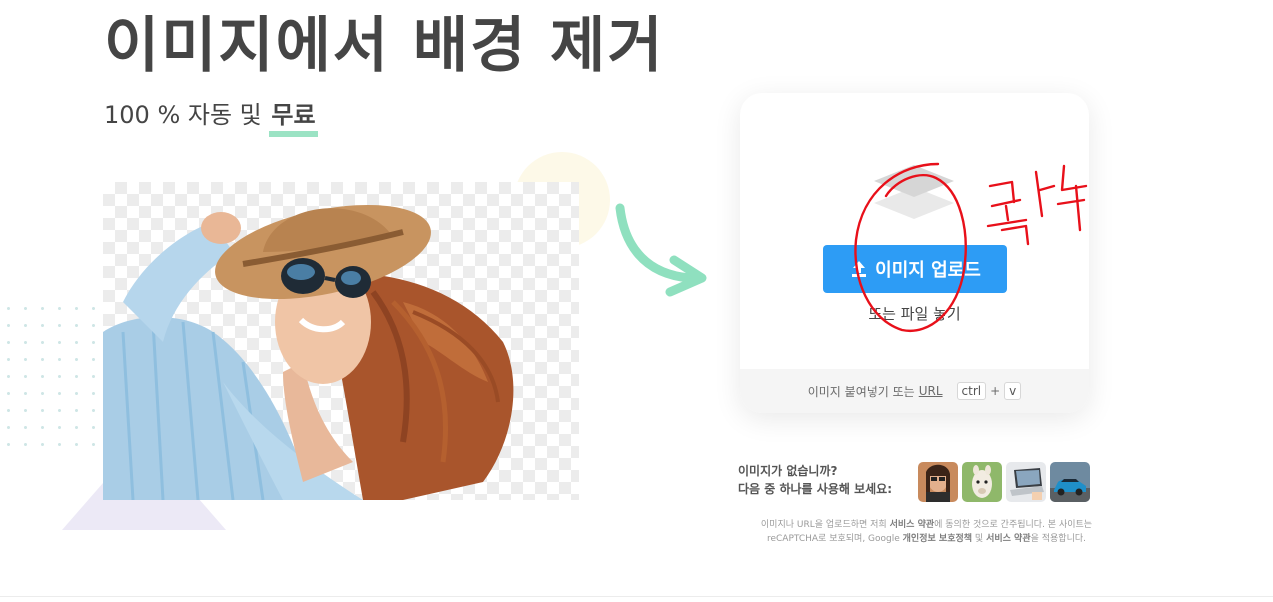 The image size is (1273, 602). I want to click on sample-thumbnail-alpaca, so click(982, 482).